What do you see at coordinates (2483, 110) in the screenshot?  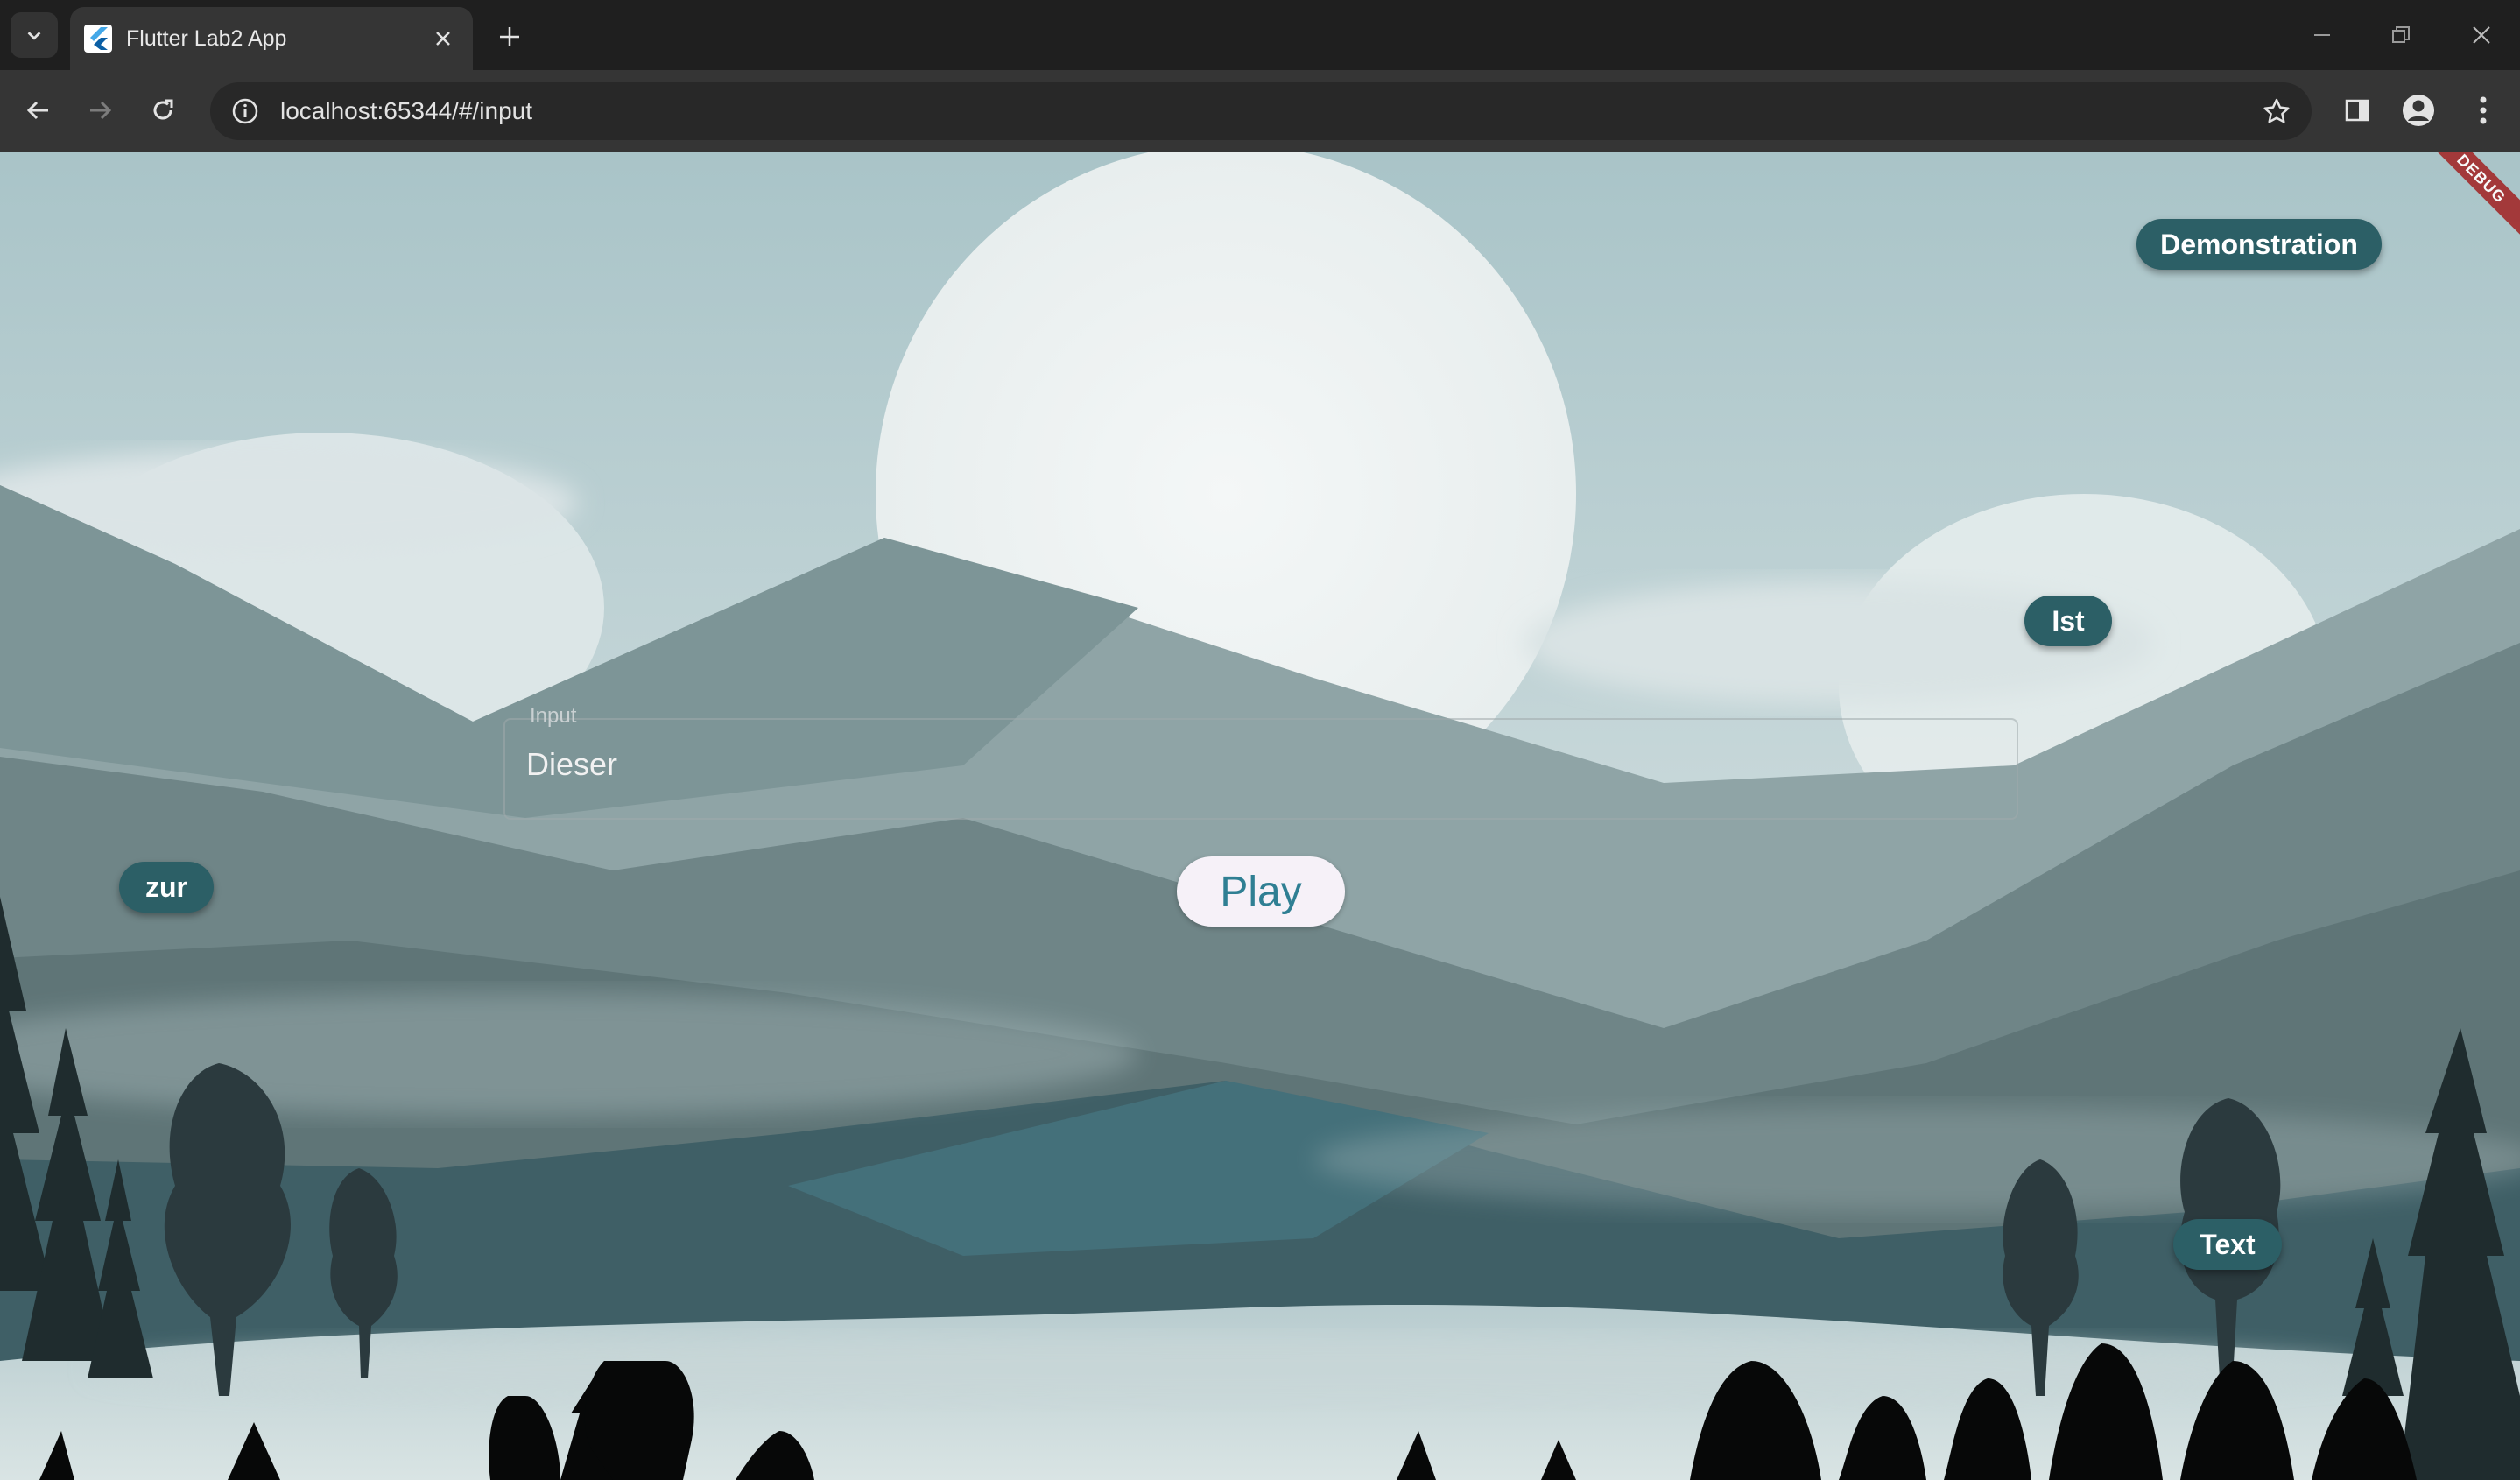 I see `more-menu-icon` at bounding box center [2483, 110].